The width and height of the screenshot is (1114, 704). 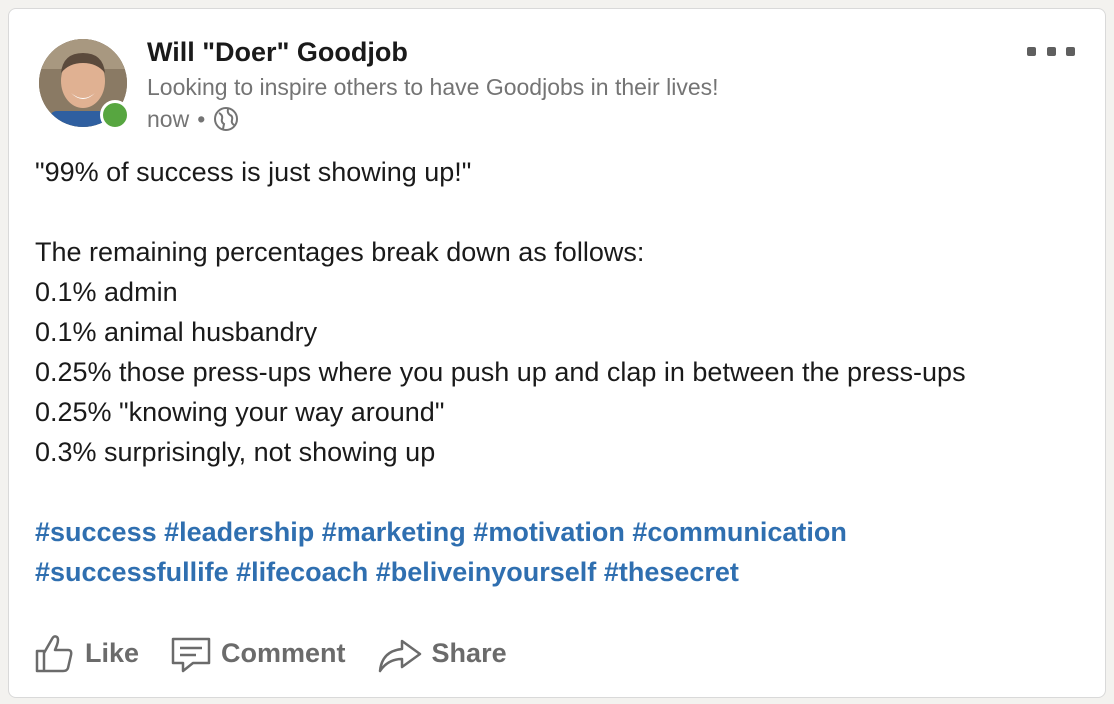 I want to click on hashtag-link: #lifecoach, so click(x=302, y=572).